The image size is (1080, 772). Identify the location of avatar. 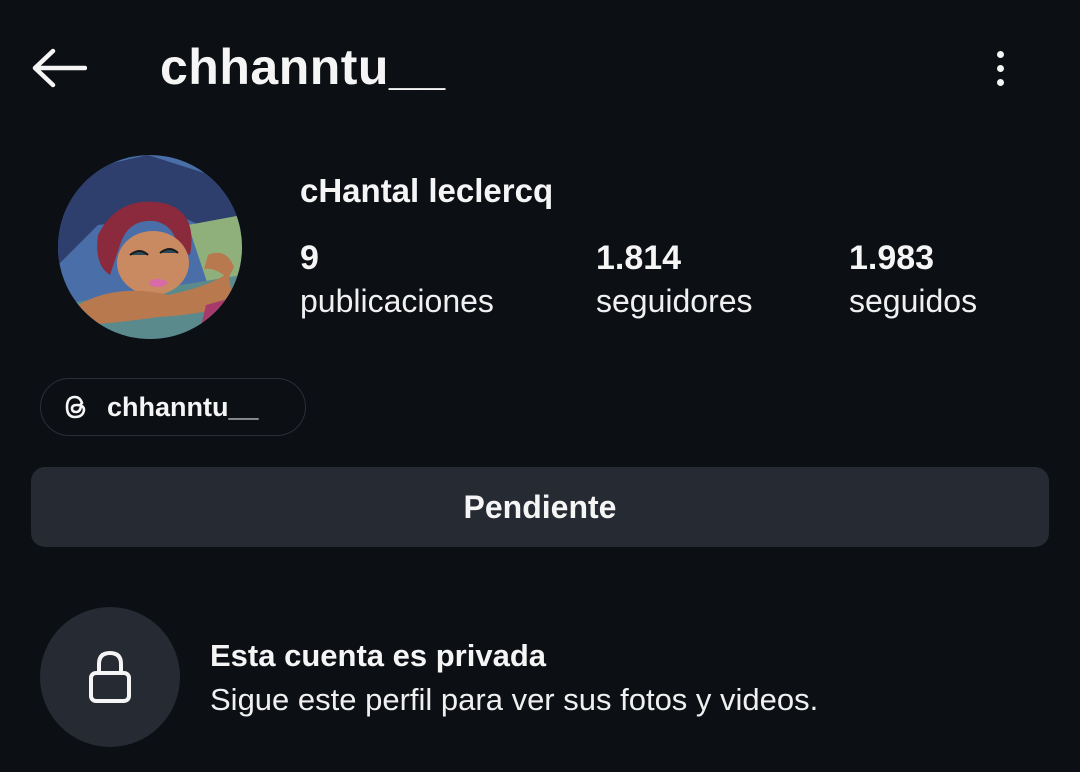
(150, 247).